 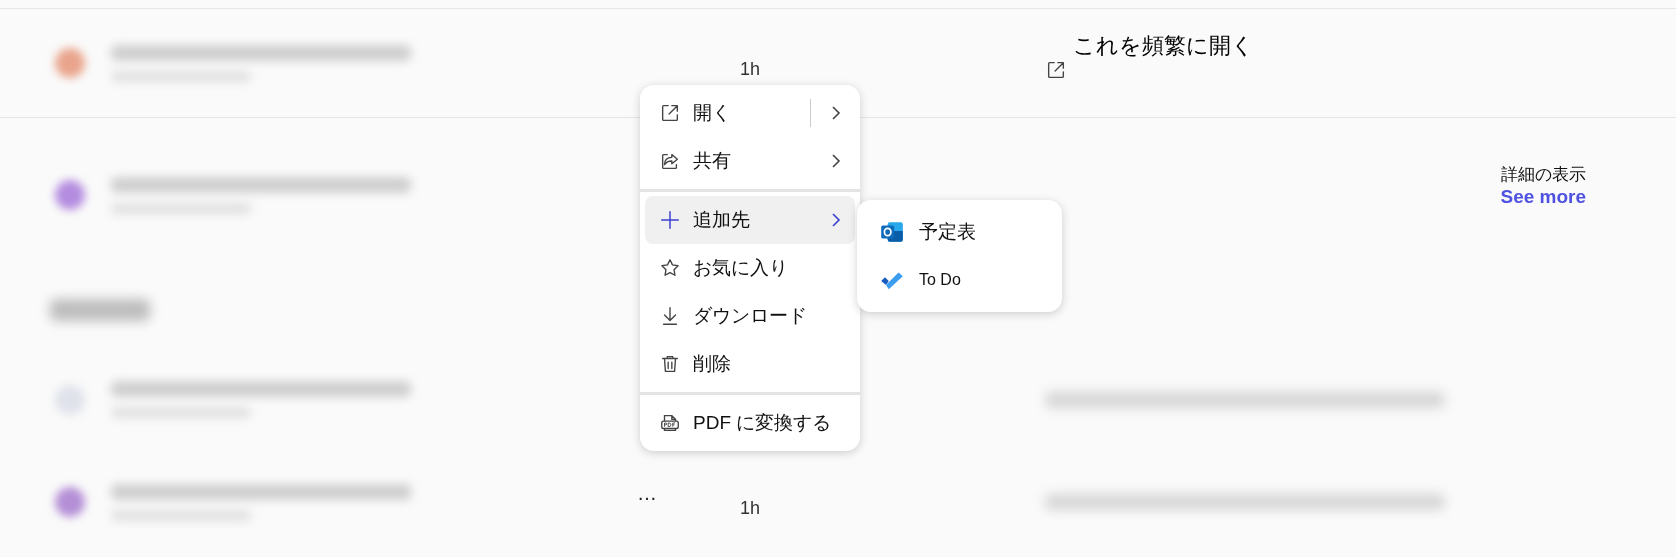 What do you see at coordinates (750, 316) in the screenshot?
I see `menu-item: ダウンロード` at bounding box center [750, 316].